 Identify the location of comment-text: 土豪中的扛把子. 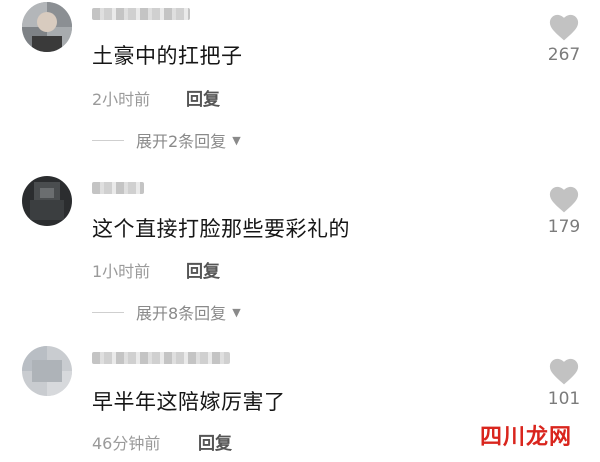
(167, 56).